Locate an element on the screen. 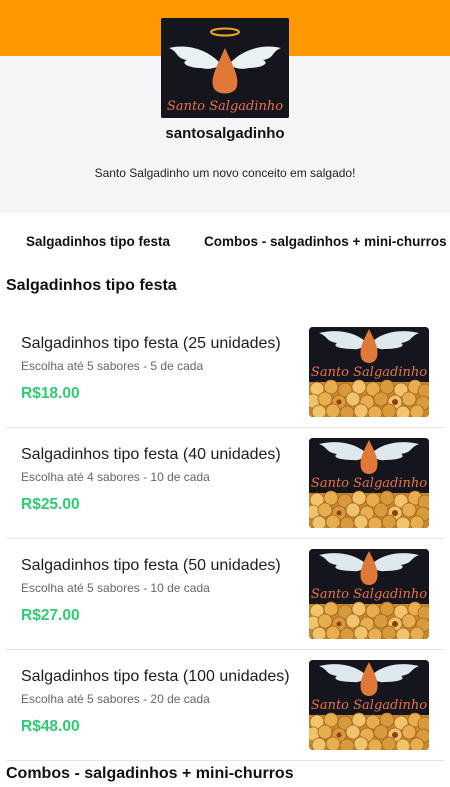 The image size is (450, 787). tab-combos: Combos - salgadinhos + mini-churros is located at coordinates (325, 241).